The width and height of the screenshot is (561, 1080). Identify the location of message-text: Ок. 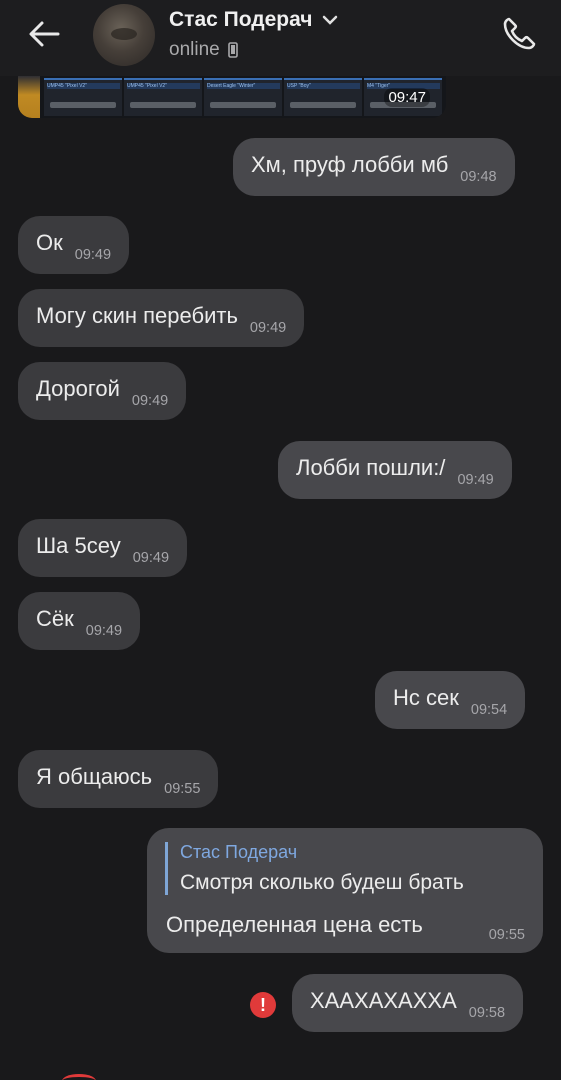
(49, 242).